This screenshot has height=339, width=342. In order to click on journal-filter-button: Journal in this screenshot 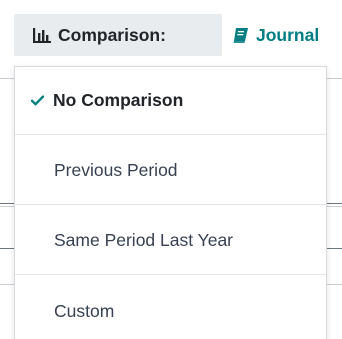, I will do `click(275, 35)`.